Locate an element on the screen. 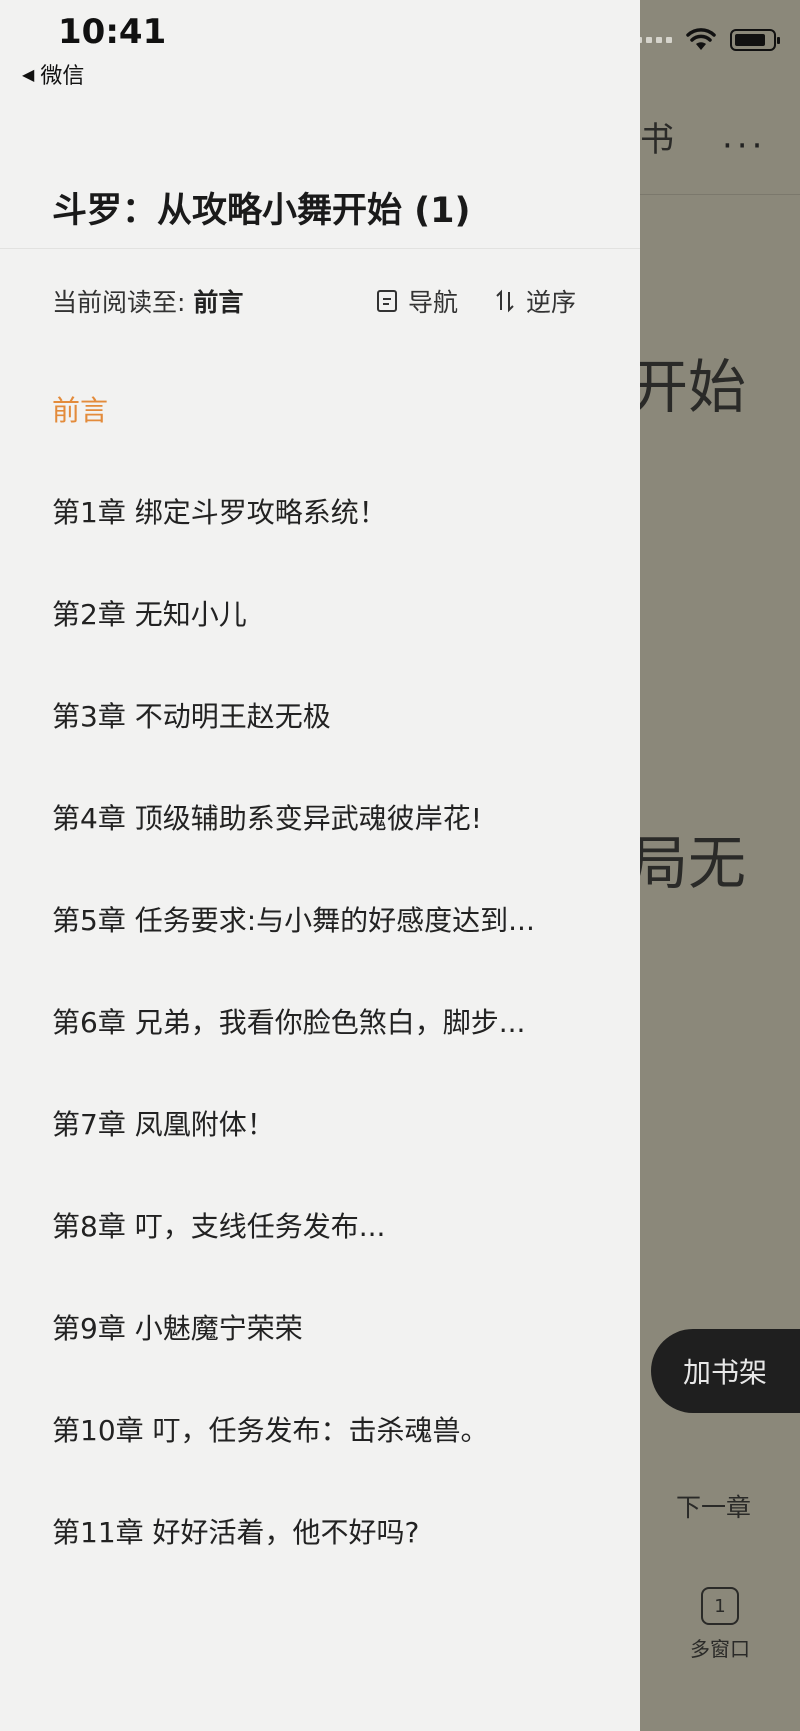  chapter-item: 第7章 凤凰附体！ is located at coordinates (322, 1123).